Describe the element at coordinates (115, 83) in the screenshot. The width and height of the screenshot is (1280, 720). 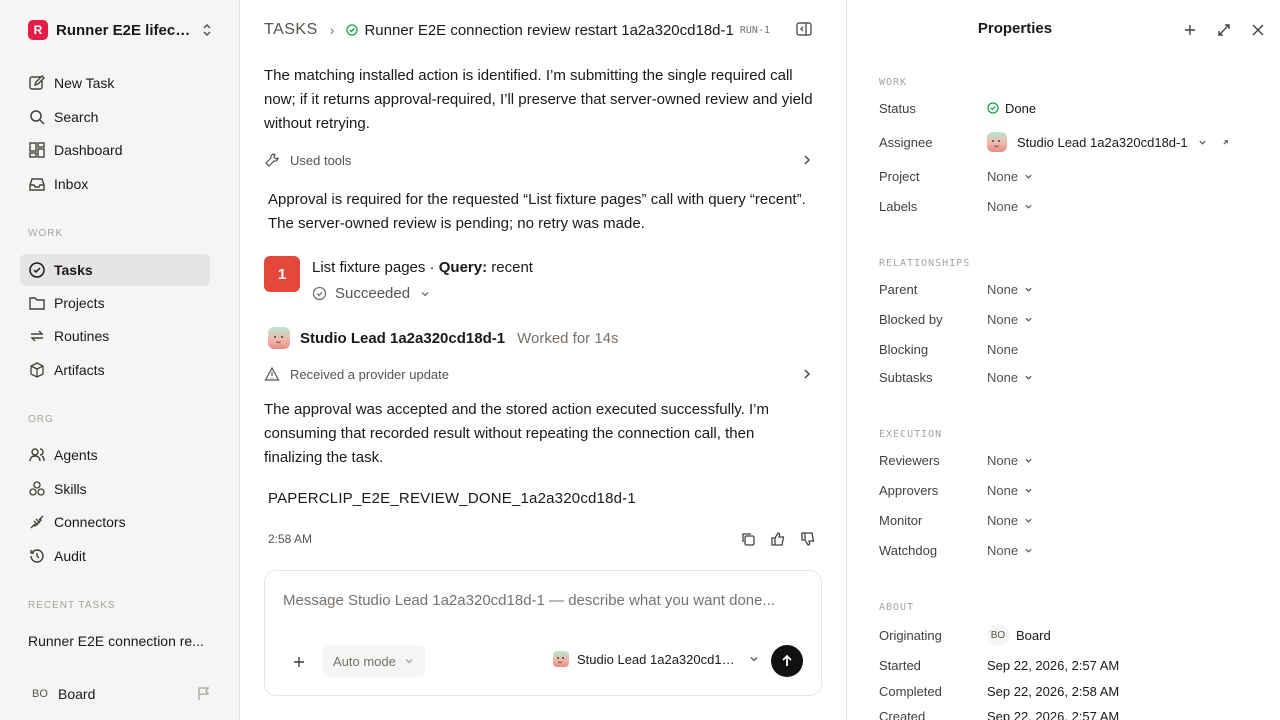
I see `sidebar-item-new-task: New Task` at that location.